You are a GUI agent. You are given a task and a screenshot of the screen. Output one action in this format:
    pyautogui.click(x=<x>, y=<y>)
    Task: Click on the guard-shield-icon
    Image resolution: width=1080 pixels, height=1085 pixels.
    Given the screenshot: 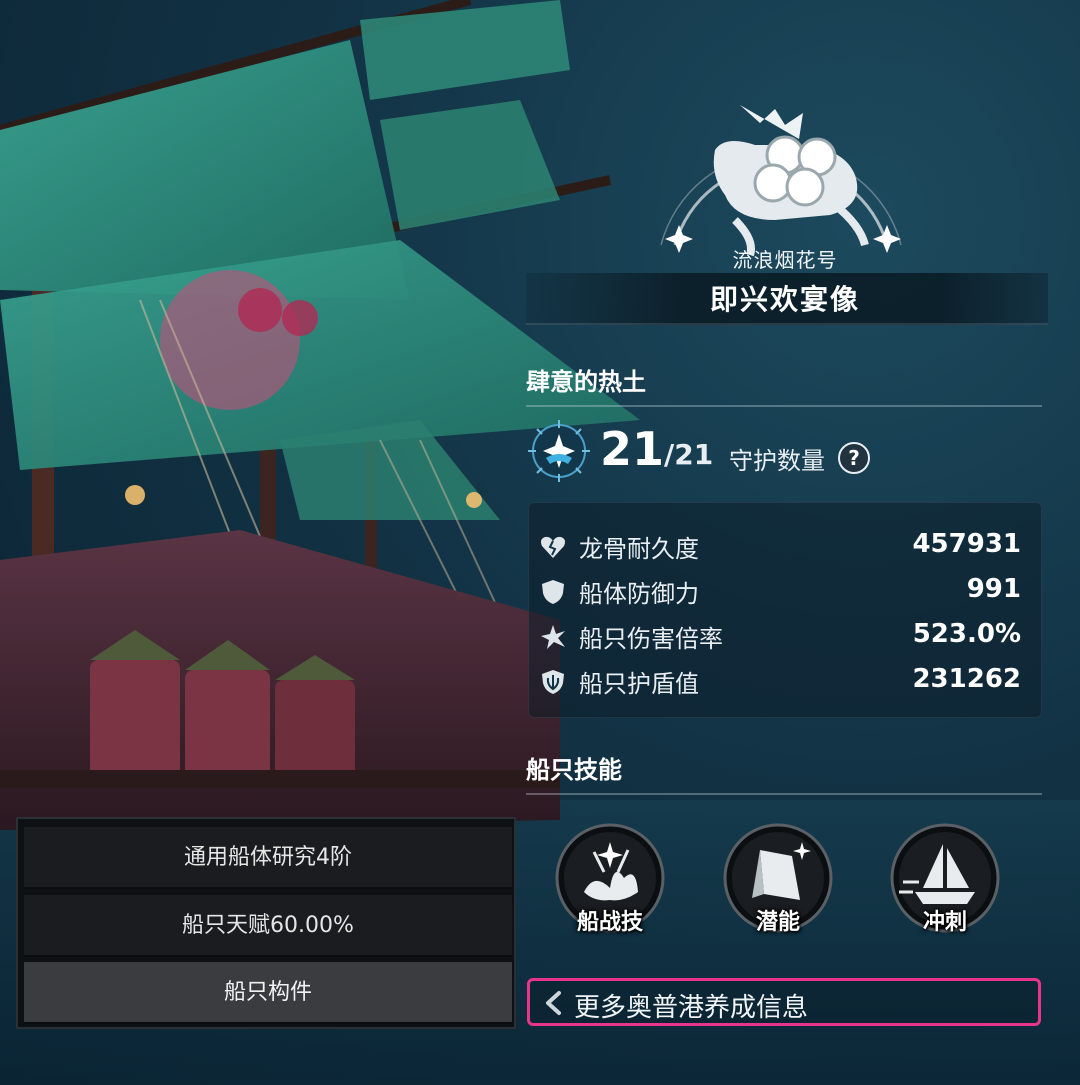 What is the action you would take?
    pyautogui.click(x=553, y=682)
    